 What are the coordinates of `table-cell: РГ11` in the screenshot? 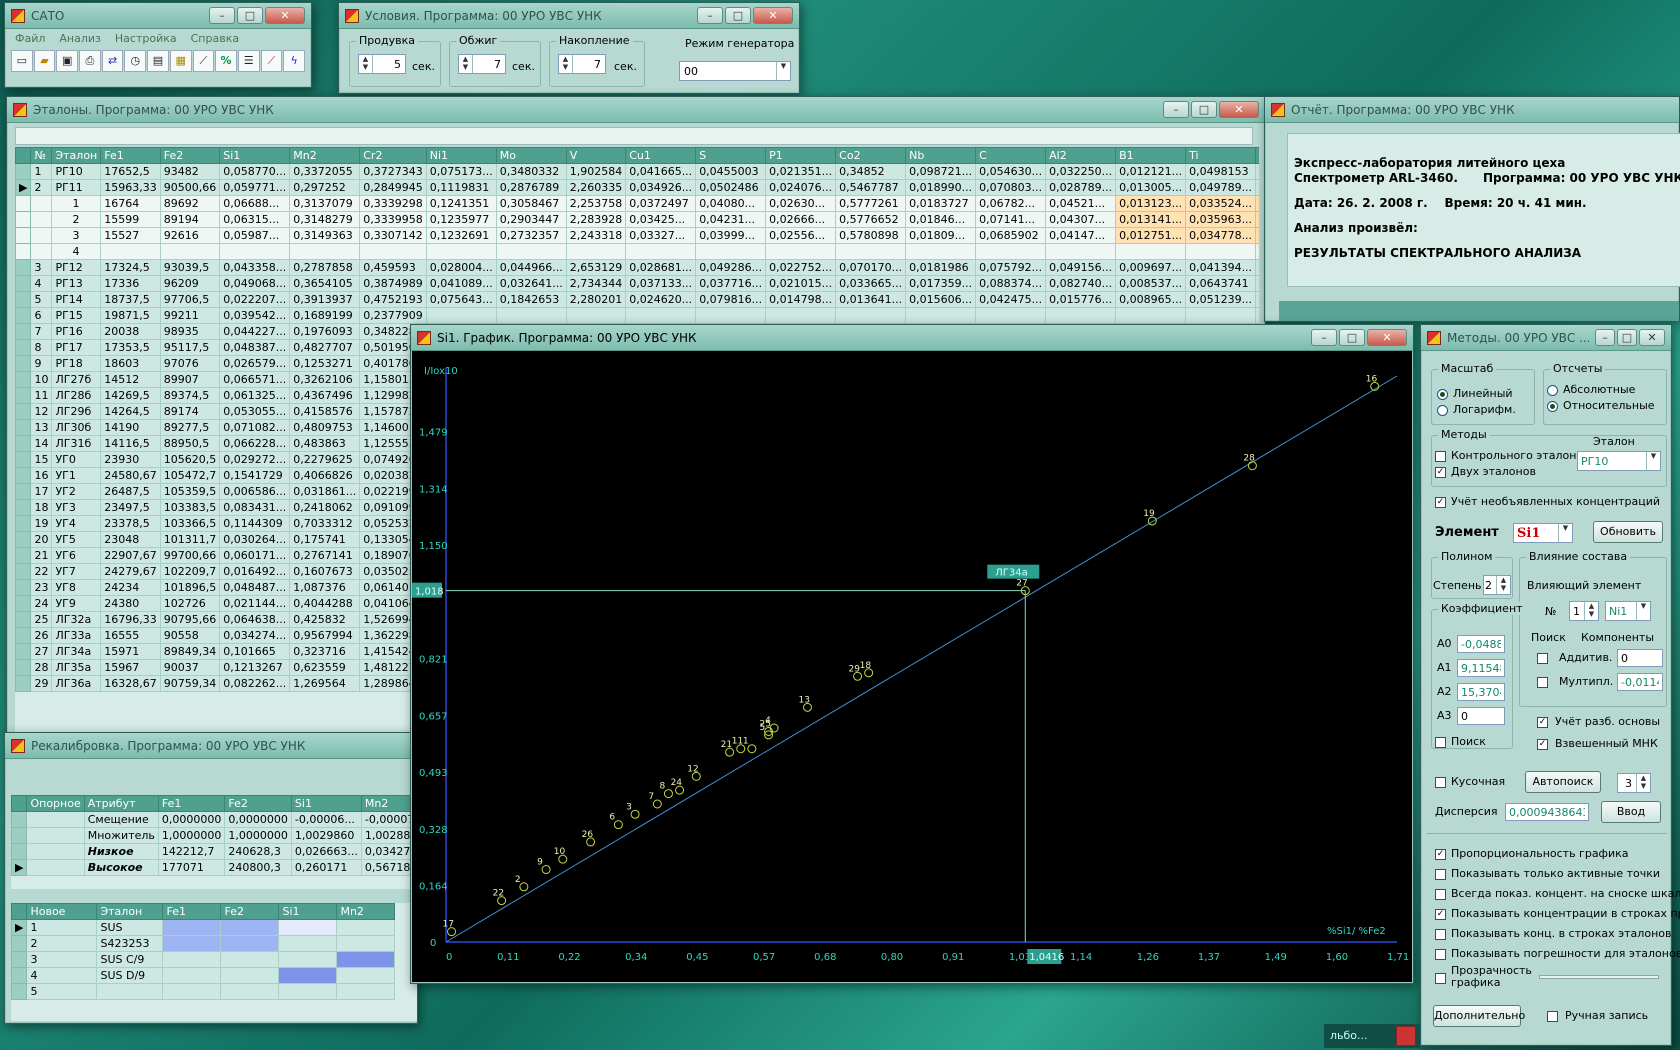 It's located at (76, 187).